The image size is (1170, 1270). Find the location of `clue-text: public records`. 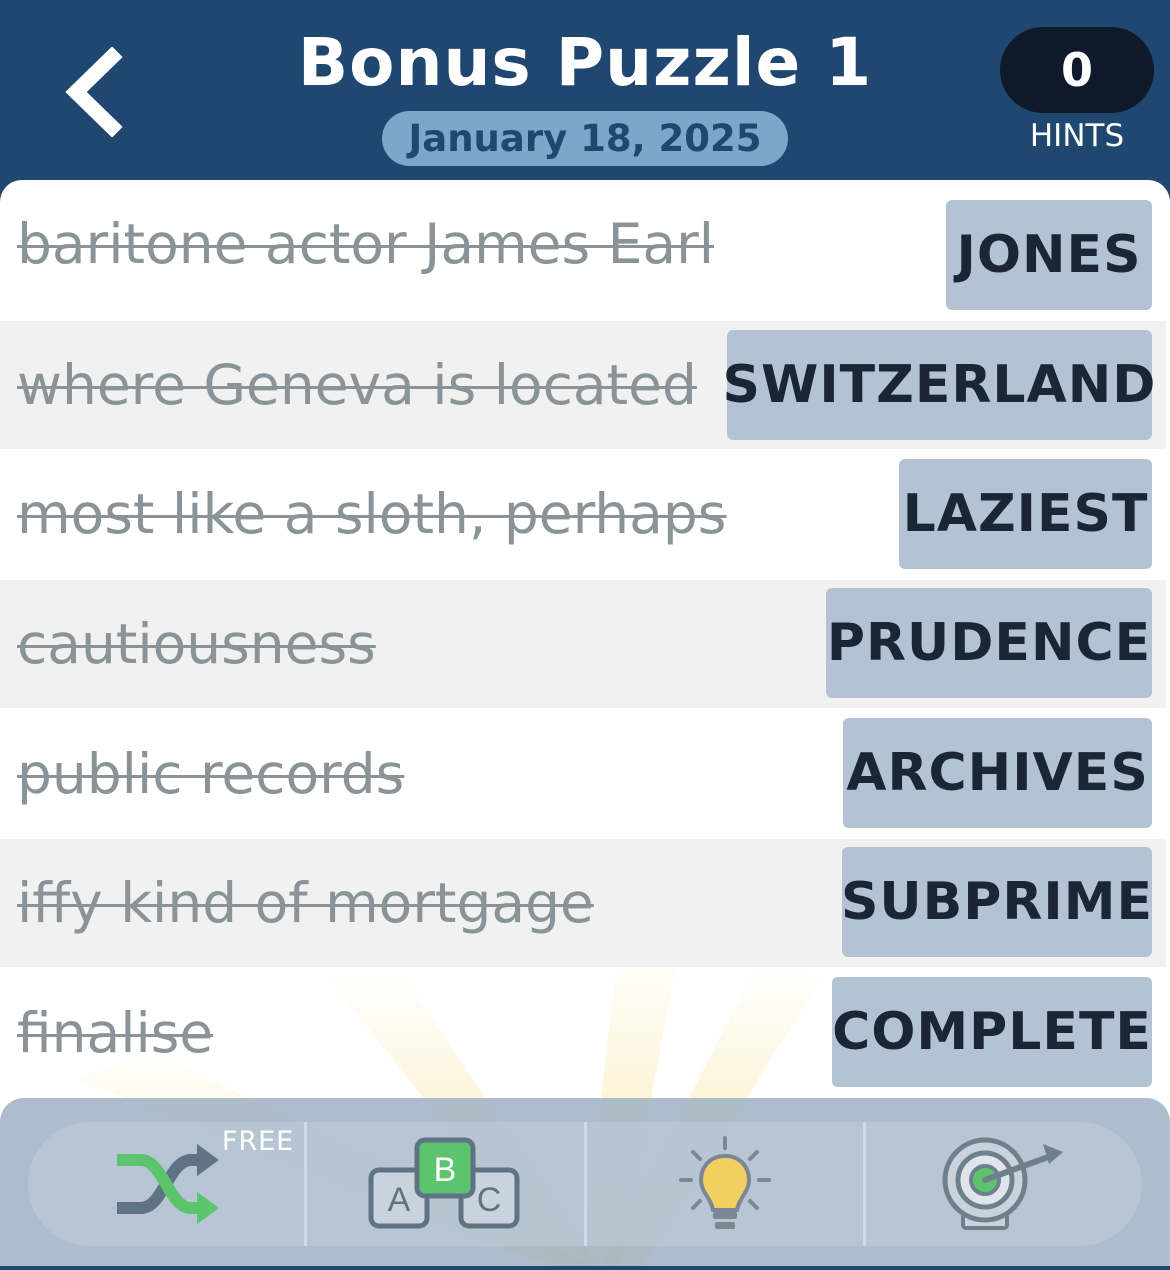

clue-text: public records is located at coordinates (211, 774).